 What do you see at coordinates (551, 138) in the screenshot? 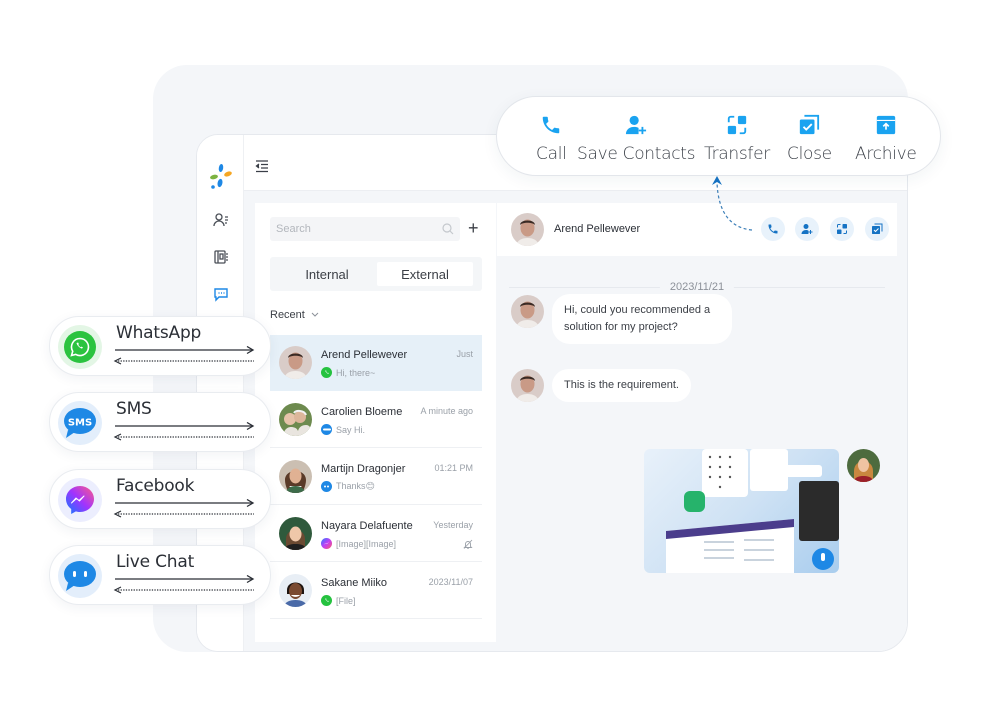
I see `call-action-button: Call` at bounding box center [551, 138].